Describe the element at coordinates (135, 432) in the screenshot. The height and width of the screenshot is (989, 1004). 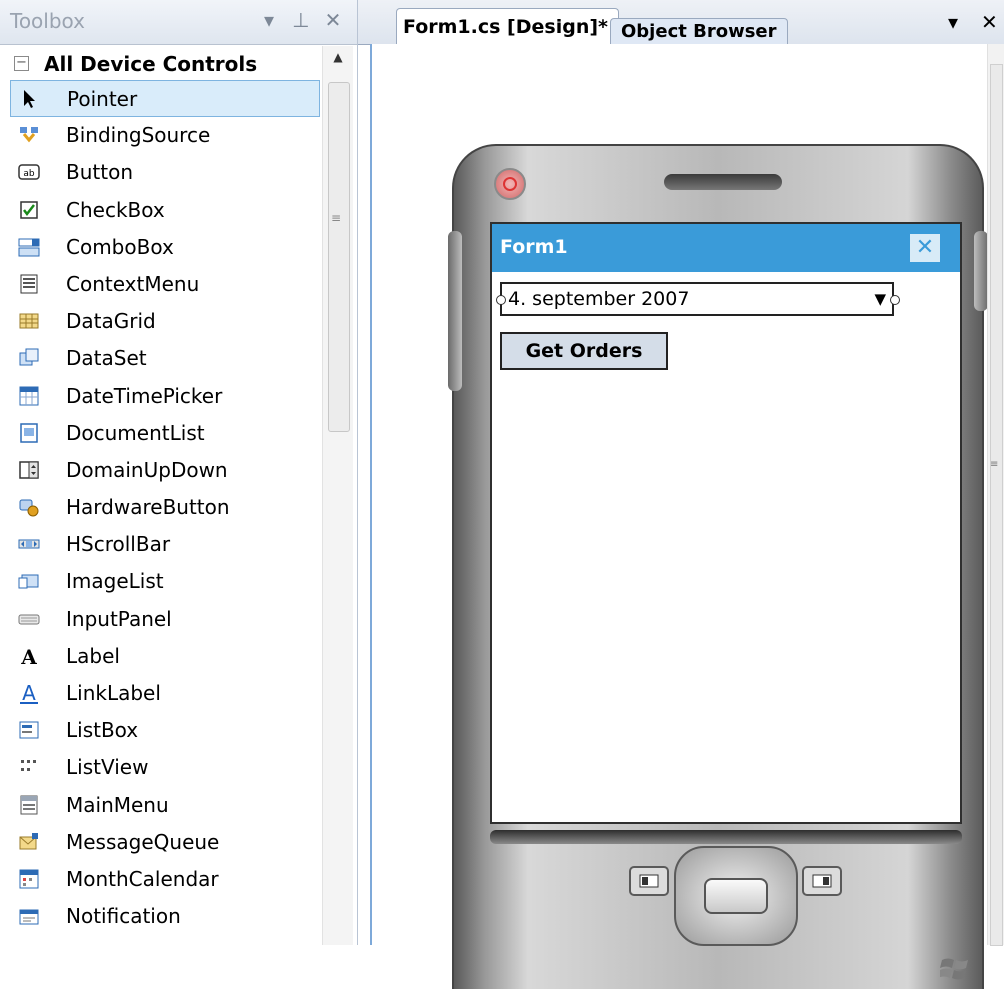
I see `toolbox-item-label: DocumentList` at that location.